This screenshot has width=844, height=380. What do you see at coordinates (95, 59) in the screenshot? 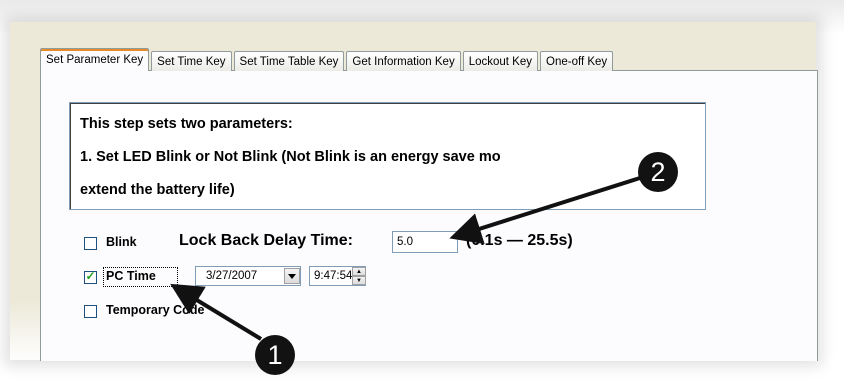
I see `tab-set-parameter-key: Set Parameter Key` at bounding box center [95, 59].